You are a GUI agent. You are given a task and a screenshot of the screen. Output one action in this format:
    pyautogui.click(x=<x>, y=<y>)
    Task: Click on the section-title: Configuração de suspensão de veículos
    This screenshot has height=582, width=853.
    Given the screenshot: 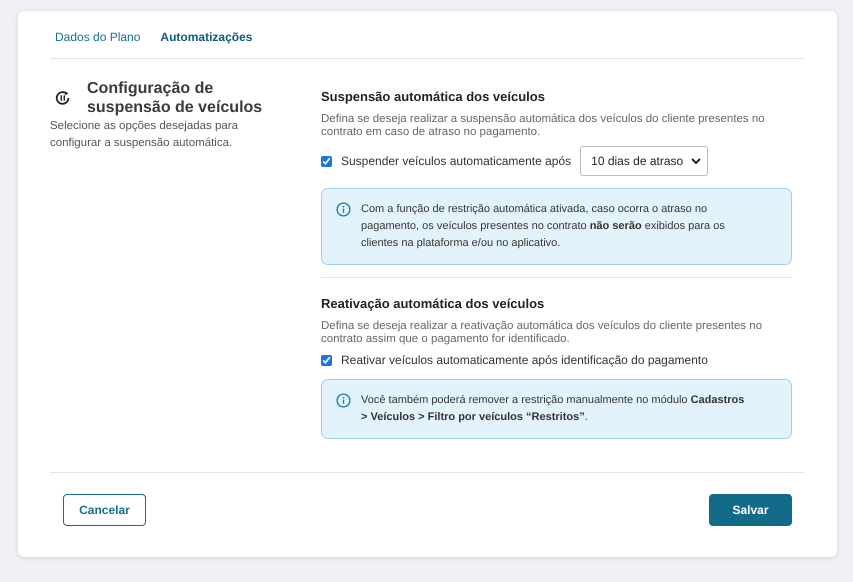 What is the action you would take?
    pyautogui.click(x=175, y=98)
    